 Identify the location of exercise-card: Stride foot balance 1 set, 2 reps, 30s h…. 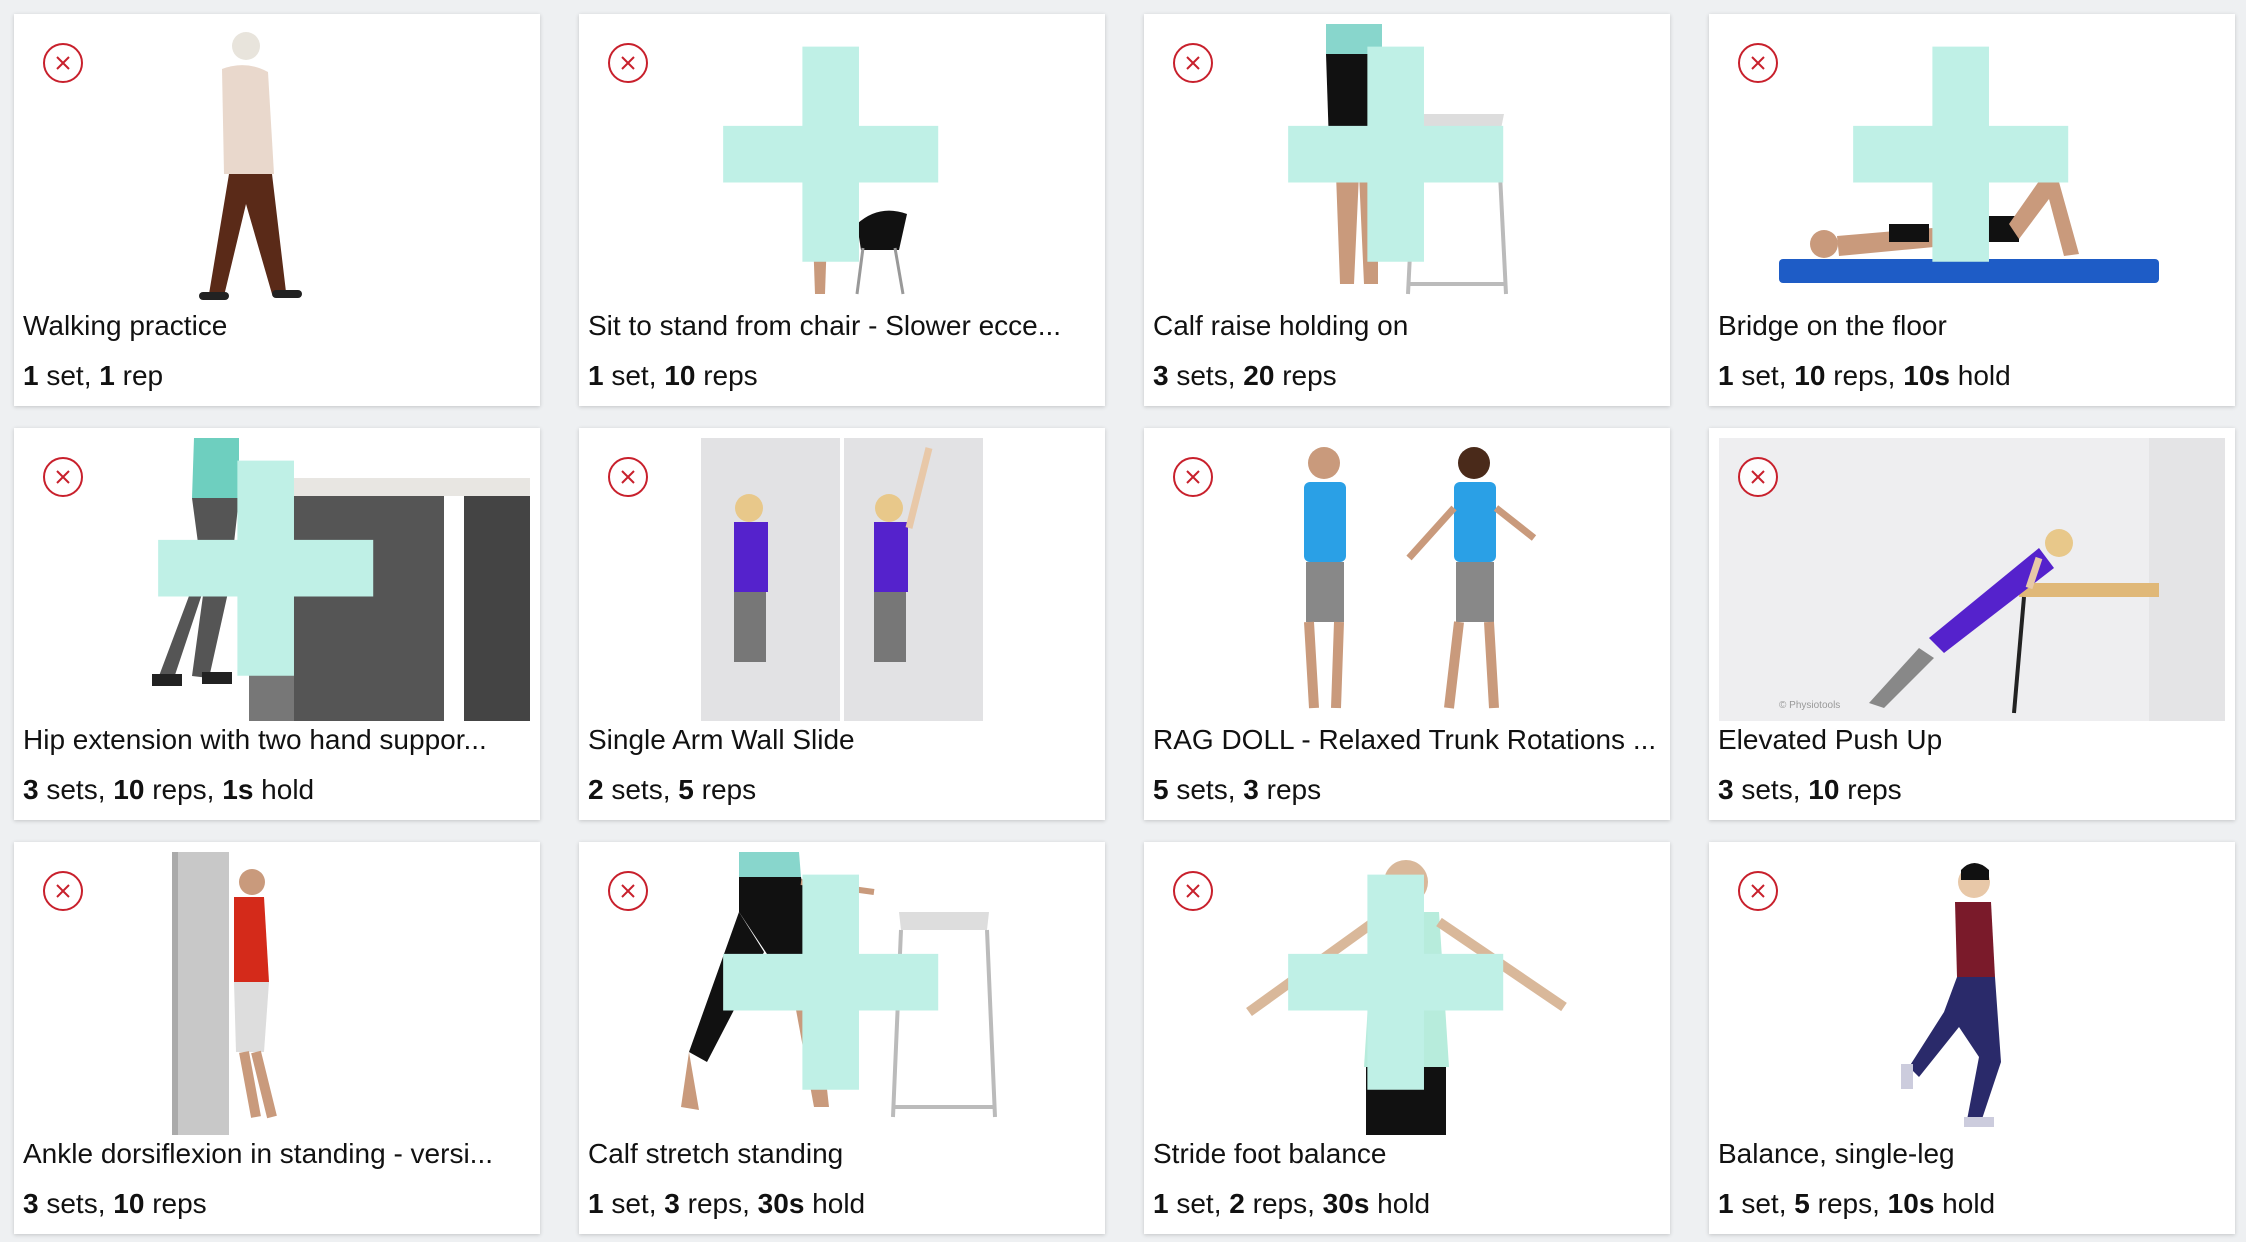
(1407, 1038).